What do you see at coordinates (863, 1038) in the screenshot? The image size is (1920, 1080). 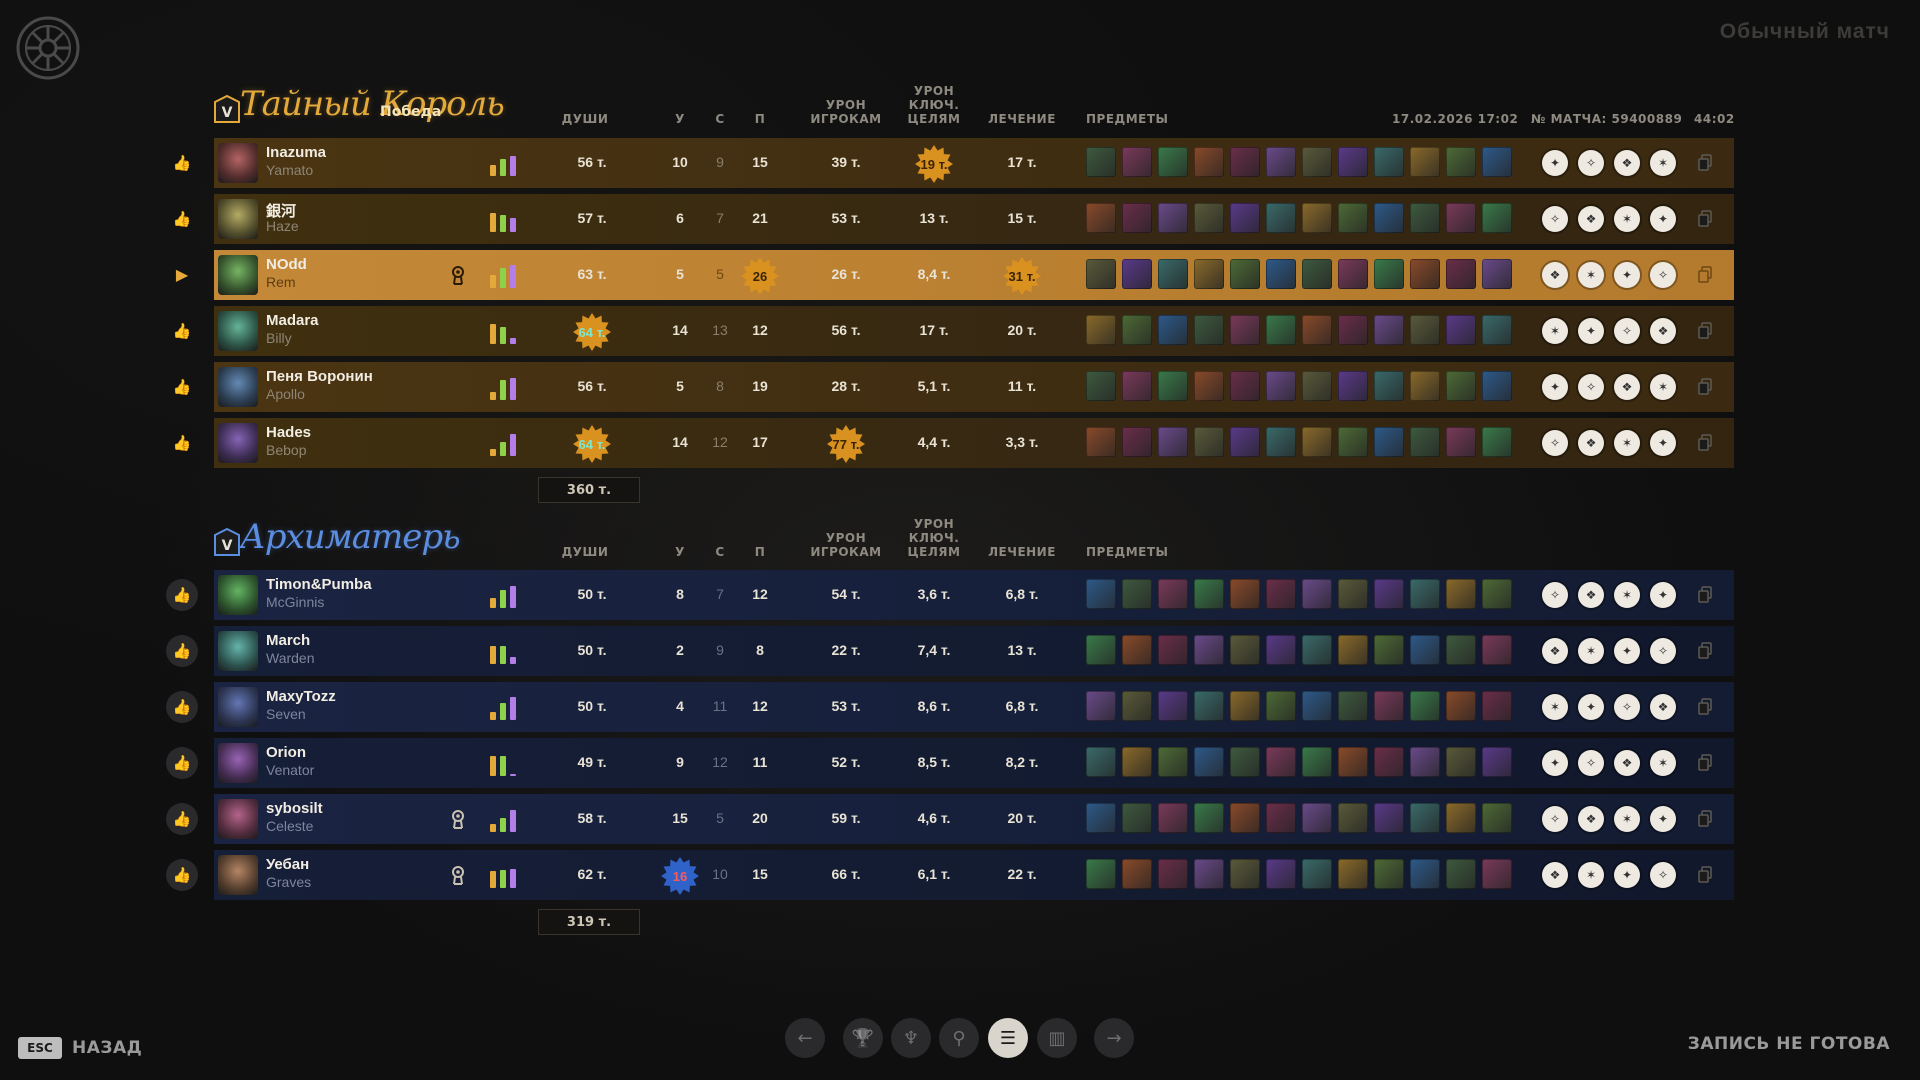 I see `nav-trophy-button: 🏆` at bounding box center [863, 1038].